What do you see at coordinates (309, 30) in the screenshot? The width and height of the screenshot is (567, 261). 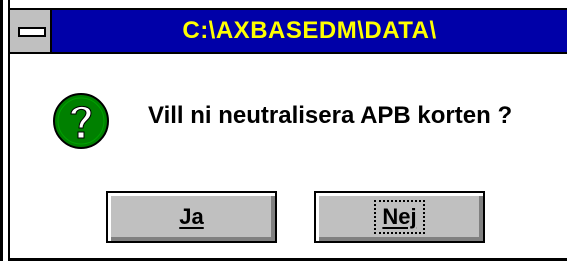 I see `window-title: C:\AXBASEDM\DATA\` at bounding box center [309, 30].